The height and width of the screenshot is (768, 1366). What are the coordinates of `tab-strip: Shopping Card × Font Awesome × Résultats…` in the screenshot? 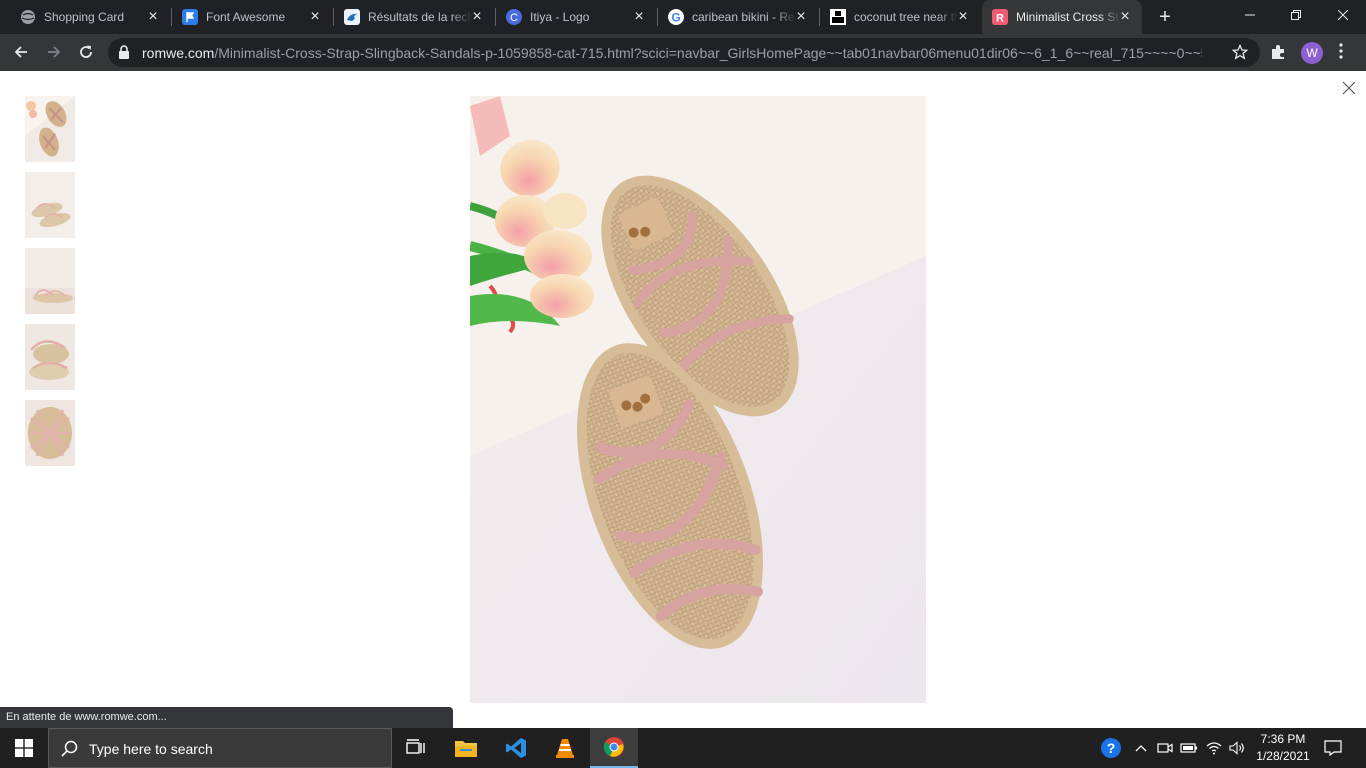 It's located at (683, 17).